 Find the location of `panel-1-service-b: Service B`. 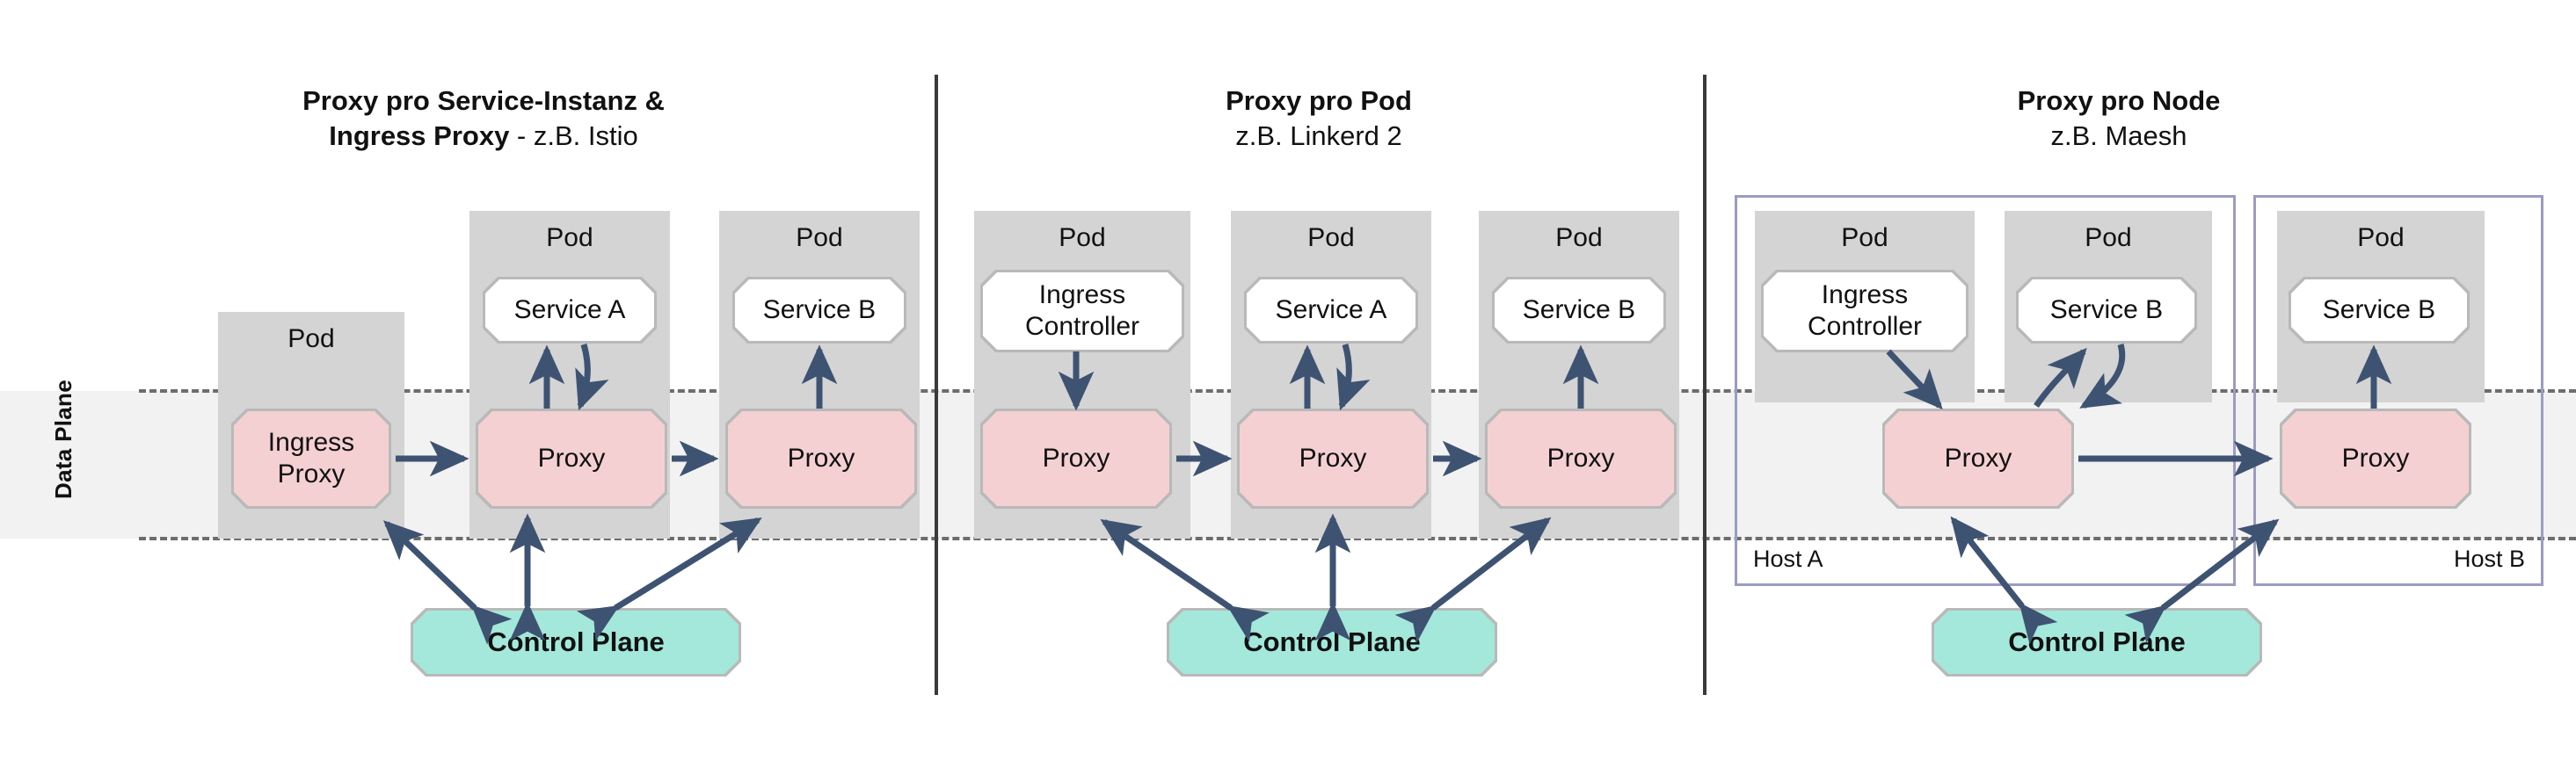

panel-1-service-b: Service B is located at coordinates (819, 310).